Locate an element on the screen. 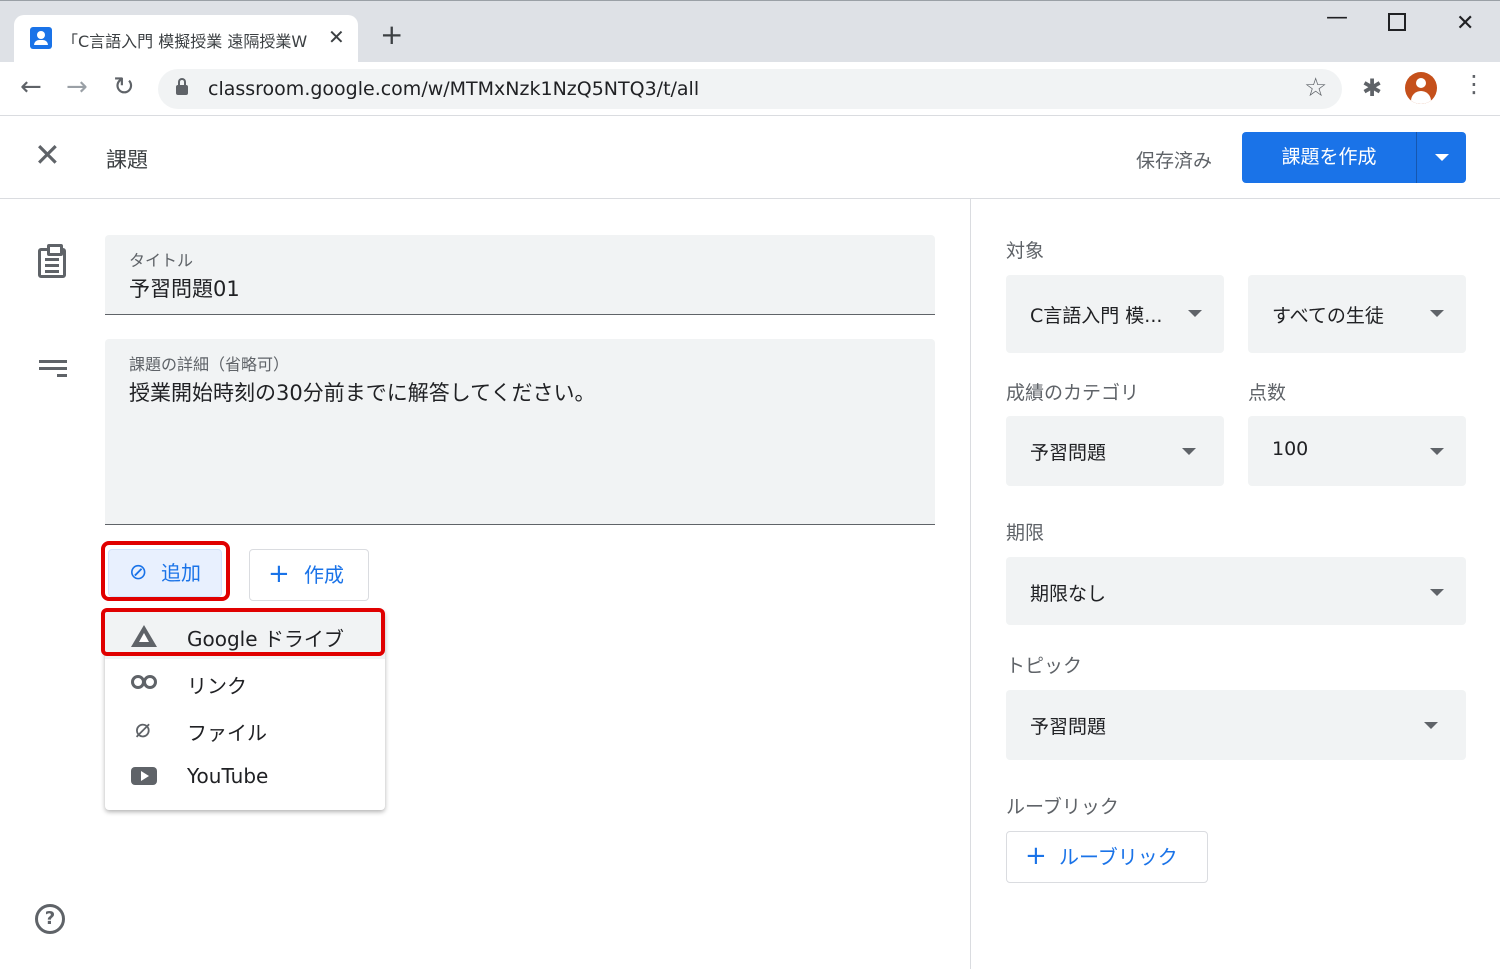 The width and height of the screenshot is (1500, 969). help-icon: ? is located at coordinates (50, 919).